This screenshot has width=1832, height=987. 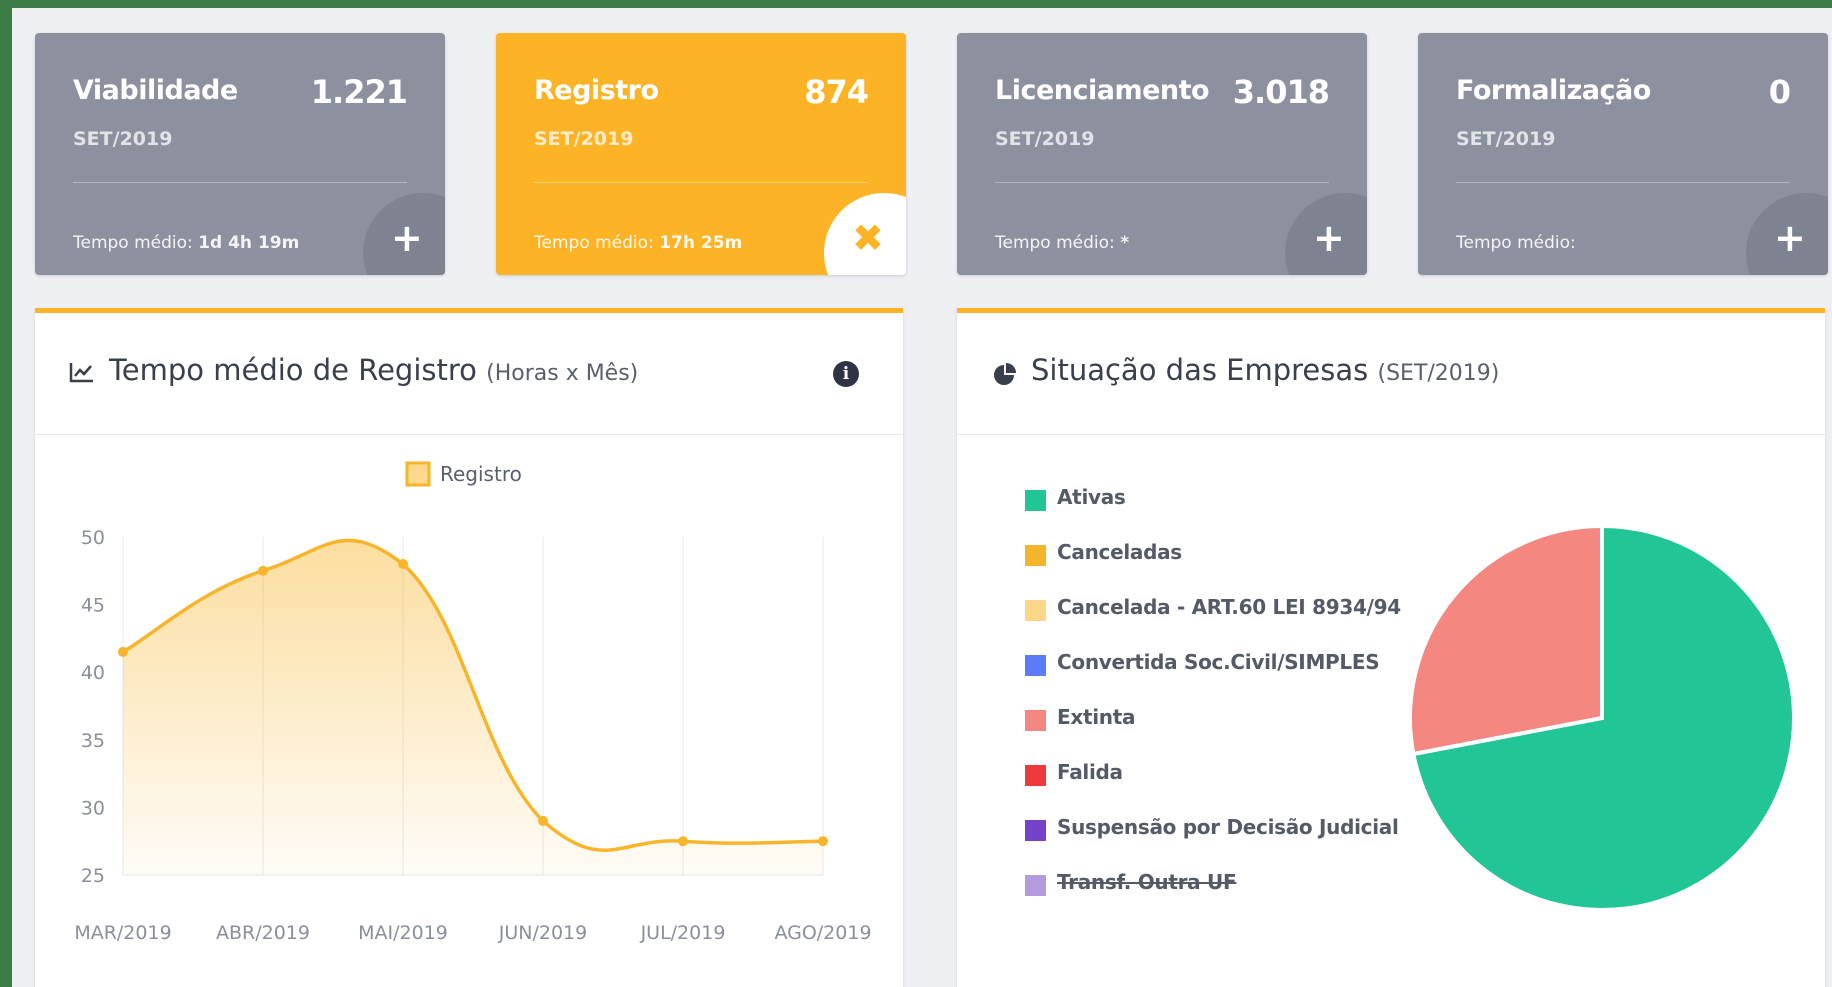 I want to click on kpi-value: 3.018, so click(x=1281, y=92).